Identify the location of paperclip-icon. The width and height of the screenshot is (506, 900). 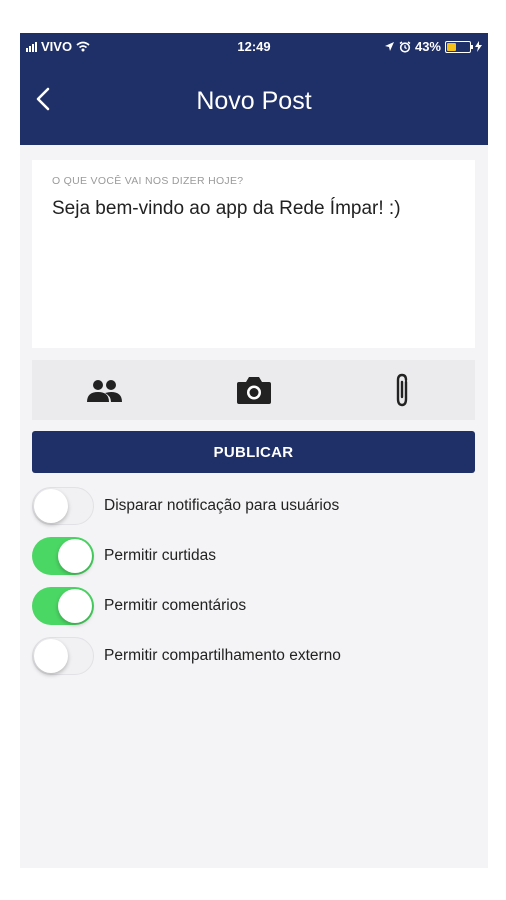
(402, 390).